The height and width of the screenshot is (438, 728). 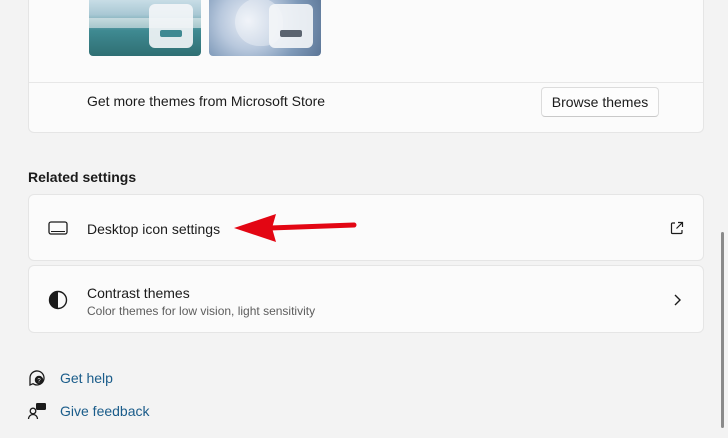 What do you see at coordinates (295, 228) in the screenshot?
I see `annotation-arrow-icon` at bounding box center [295, 228].